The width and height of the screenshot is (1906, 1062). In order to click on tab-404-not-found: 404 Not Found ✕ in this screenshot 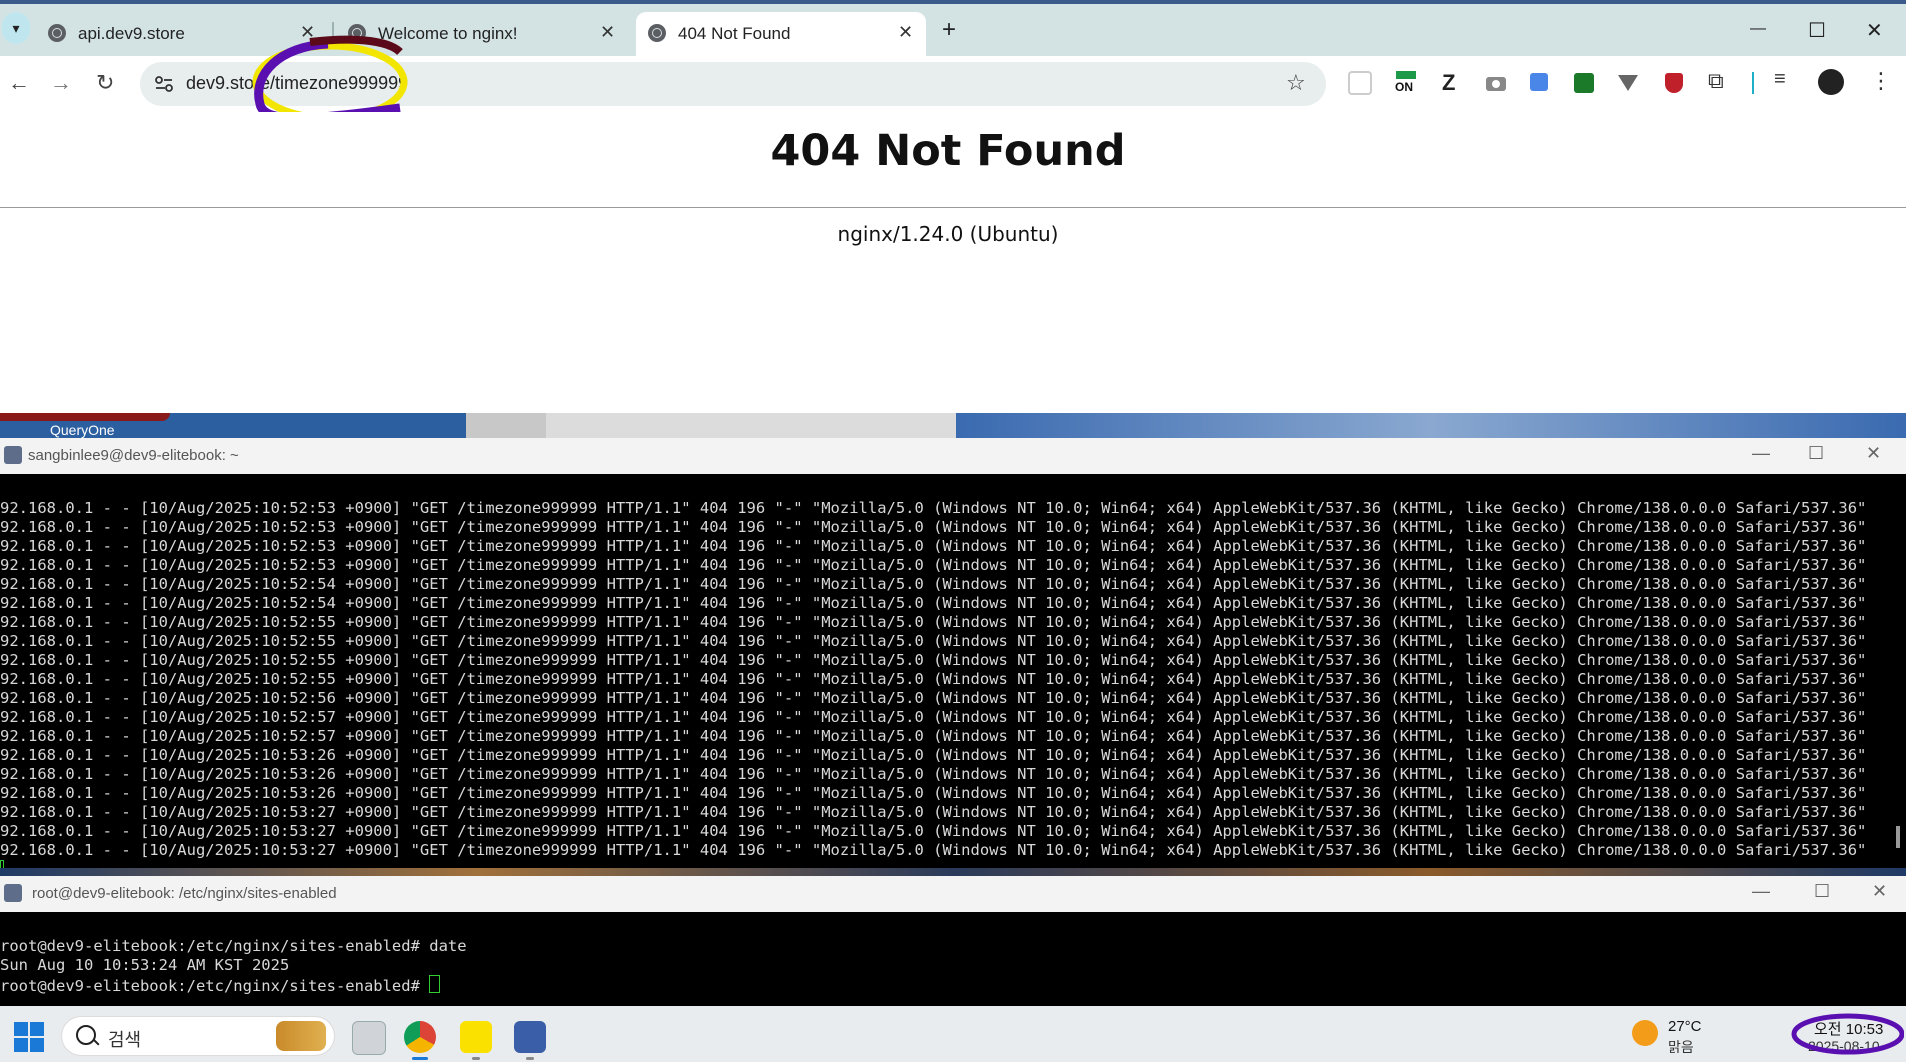, I will do `click(781, 34)`.